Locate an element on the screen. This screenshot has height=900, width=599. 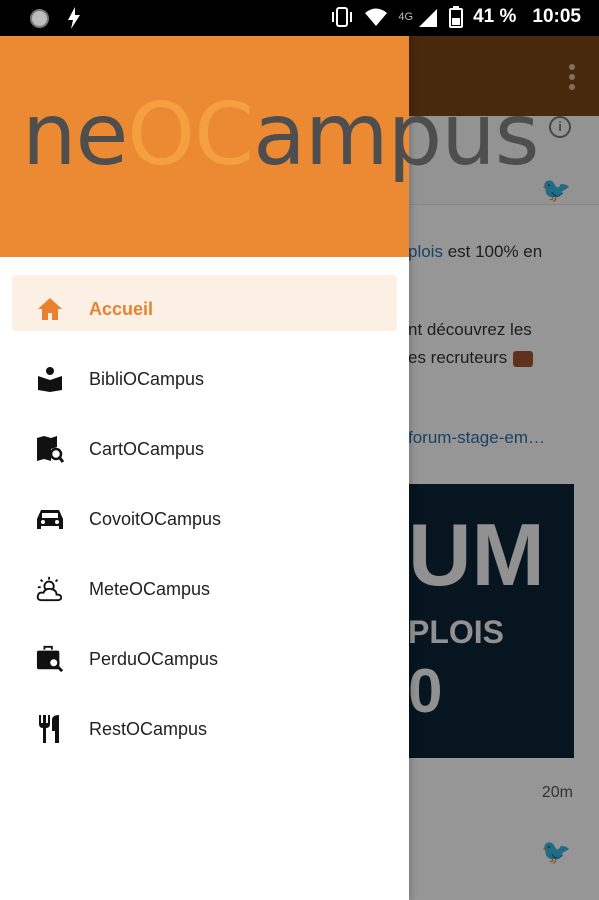
battery-level: 41 % is located at coordinates (495, 16).